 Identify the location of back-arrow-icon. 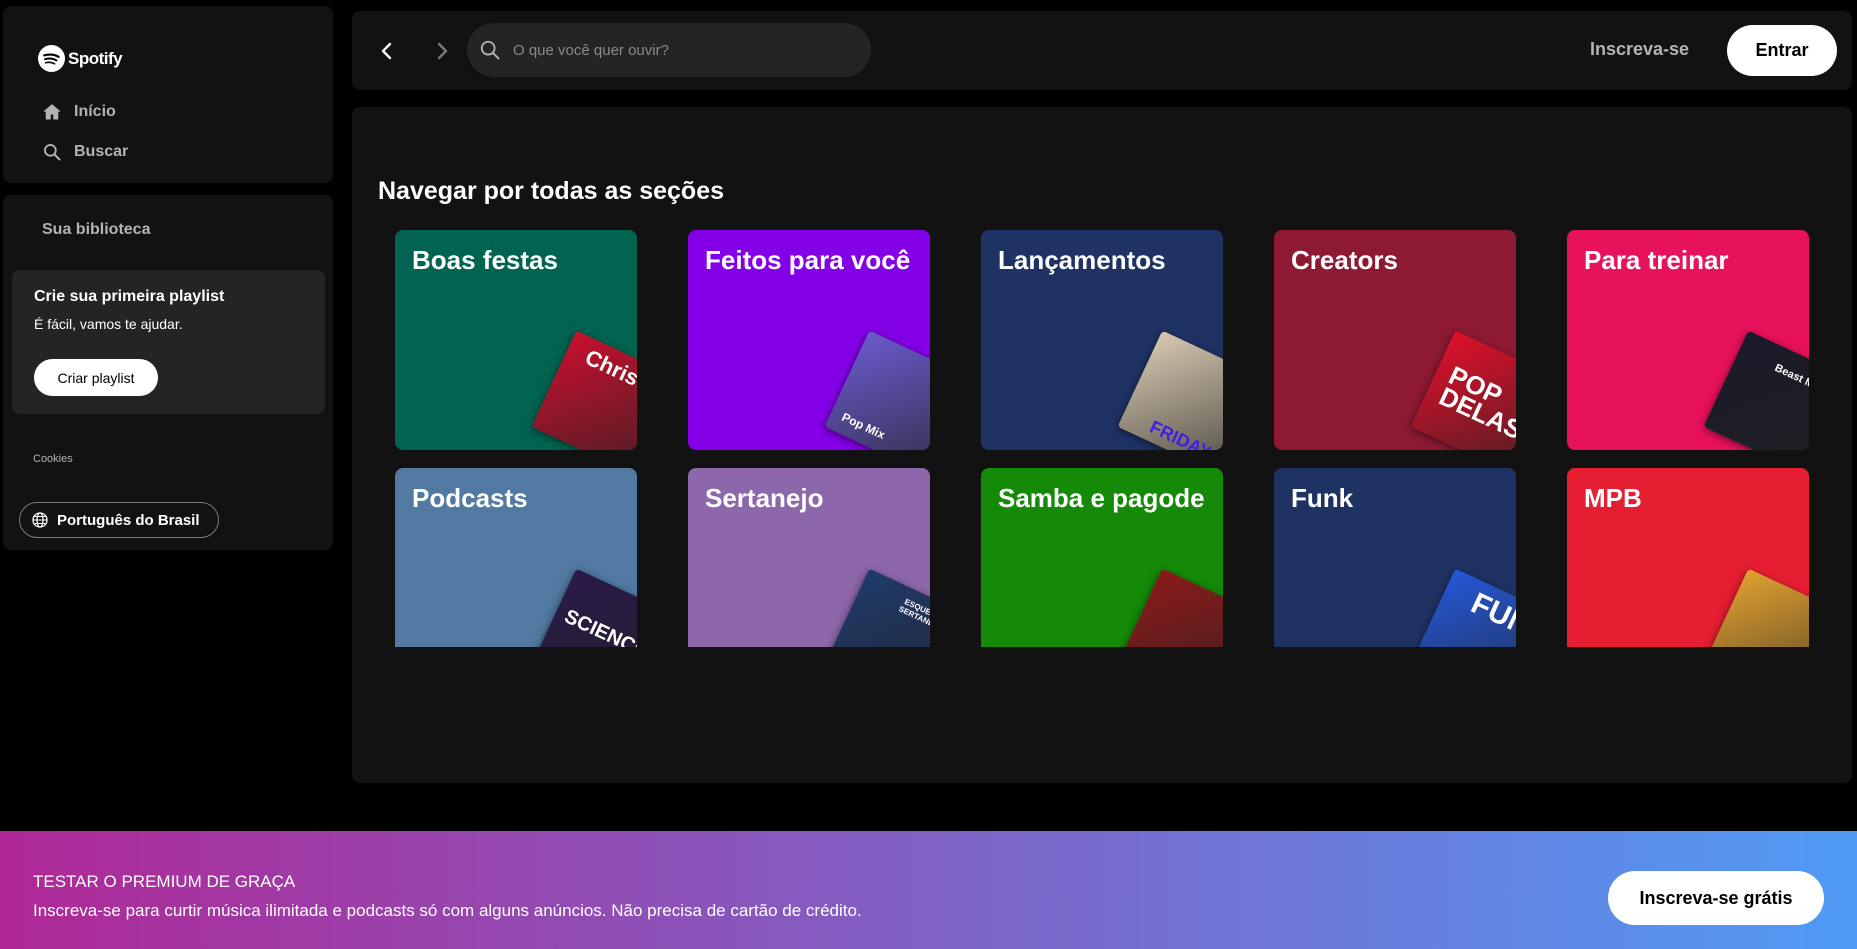
(387, 51).